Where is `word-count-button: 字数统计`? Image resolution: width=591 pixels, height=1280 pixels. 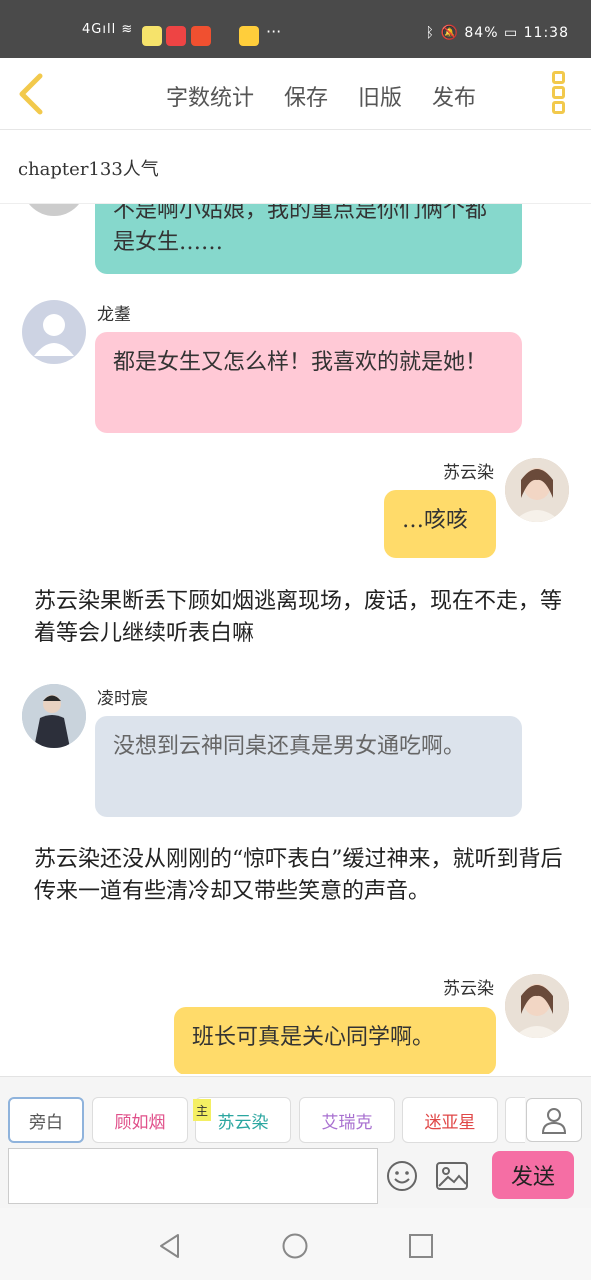 word-count-button: 字数统计 is located at coordinates (210, 96).